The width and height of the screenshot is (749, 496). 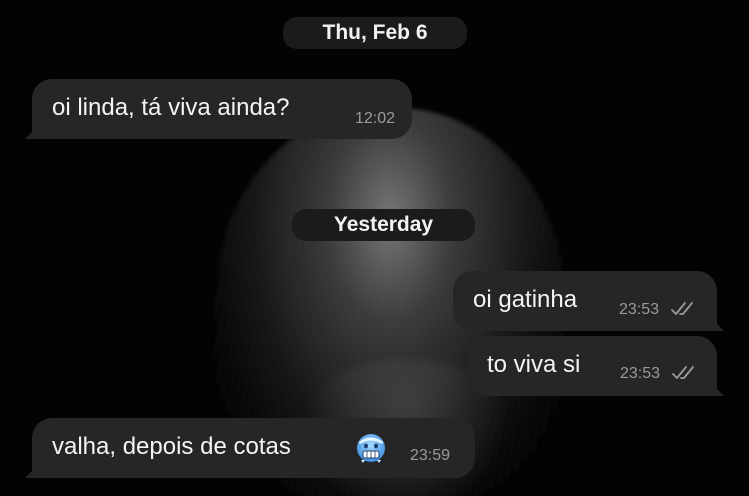 What do you see at coordinates (375, 33) in the screenshot?
I see `date-separator-thu-feb-6: Thu, Feb 6` at bounding box center [375, 33].